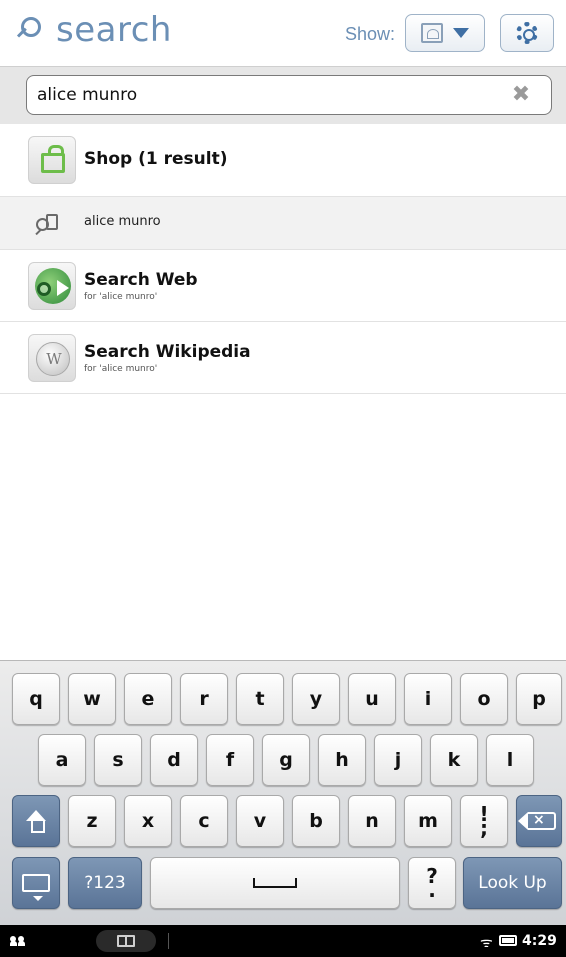 The height and width of the screenshot is (957, 566). I want to click on key-k: k, so click(454, 760).